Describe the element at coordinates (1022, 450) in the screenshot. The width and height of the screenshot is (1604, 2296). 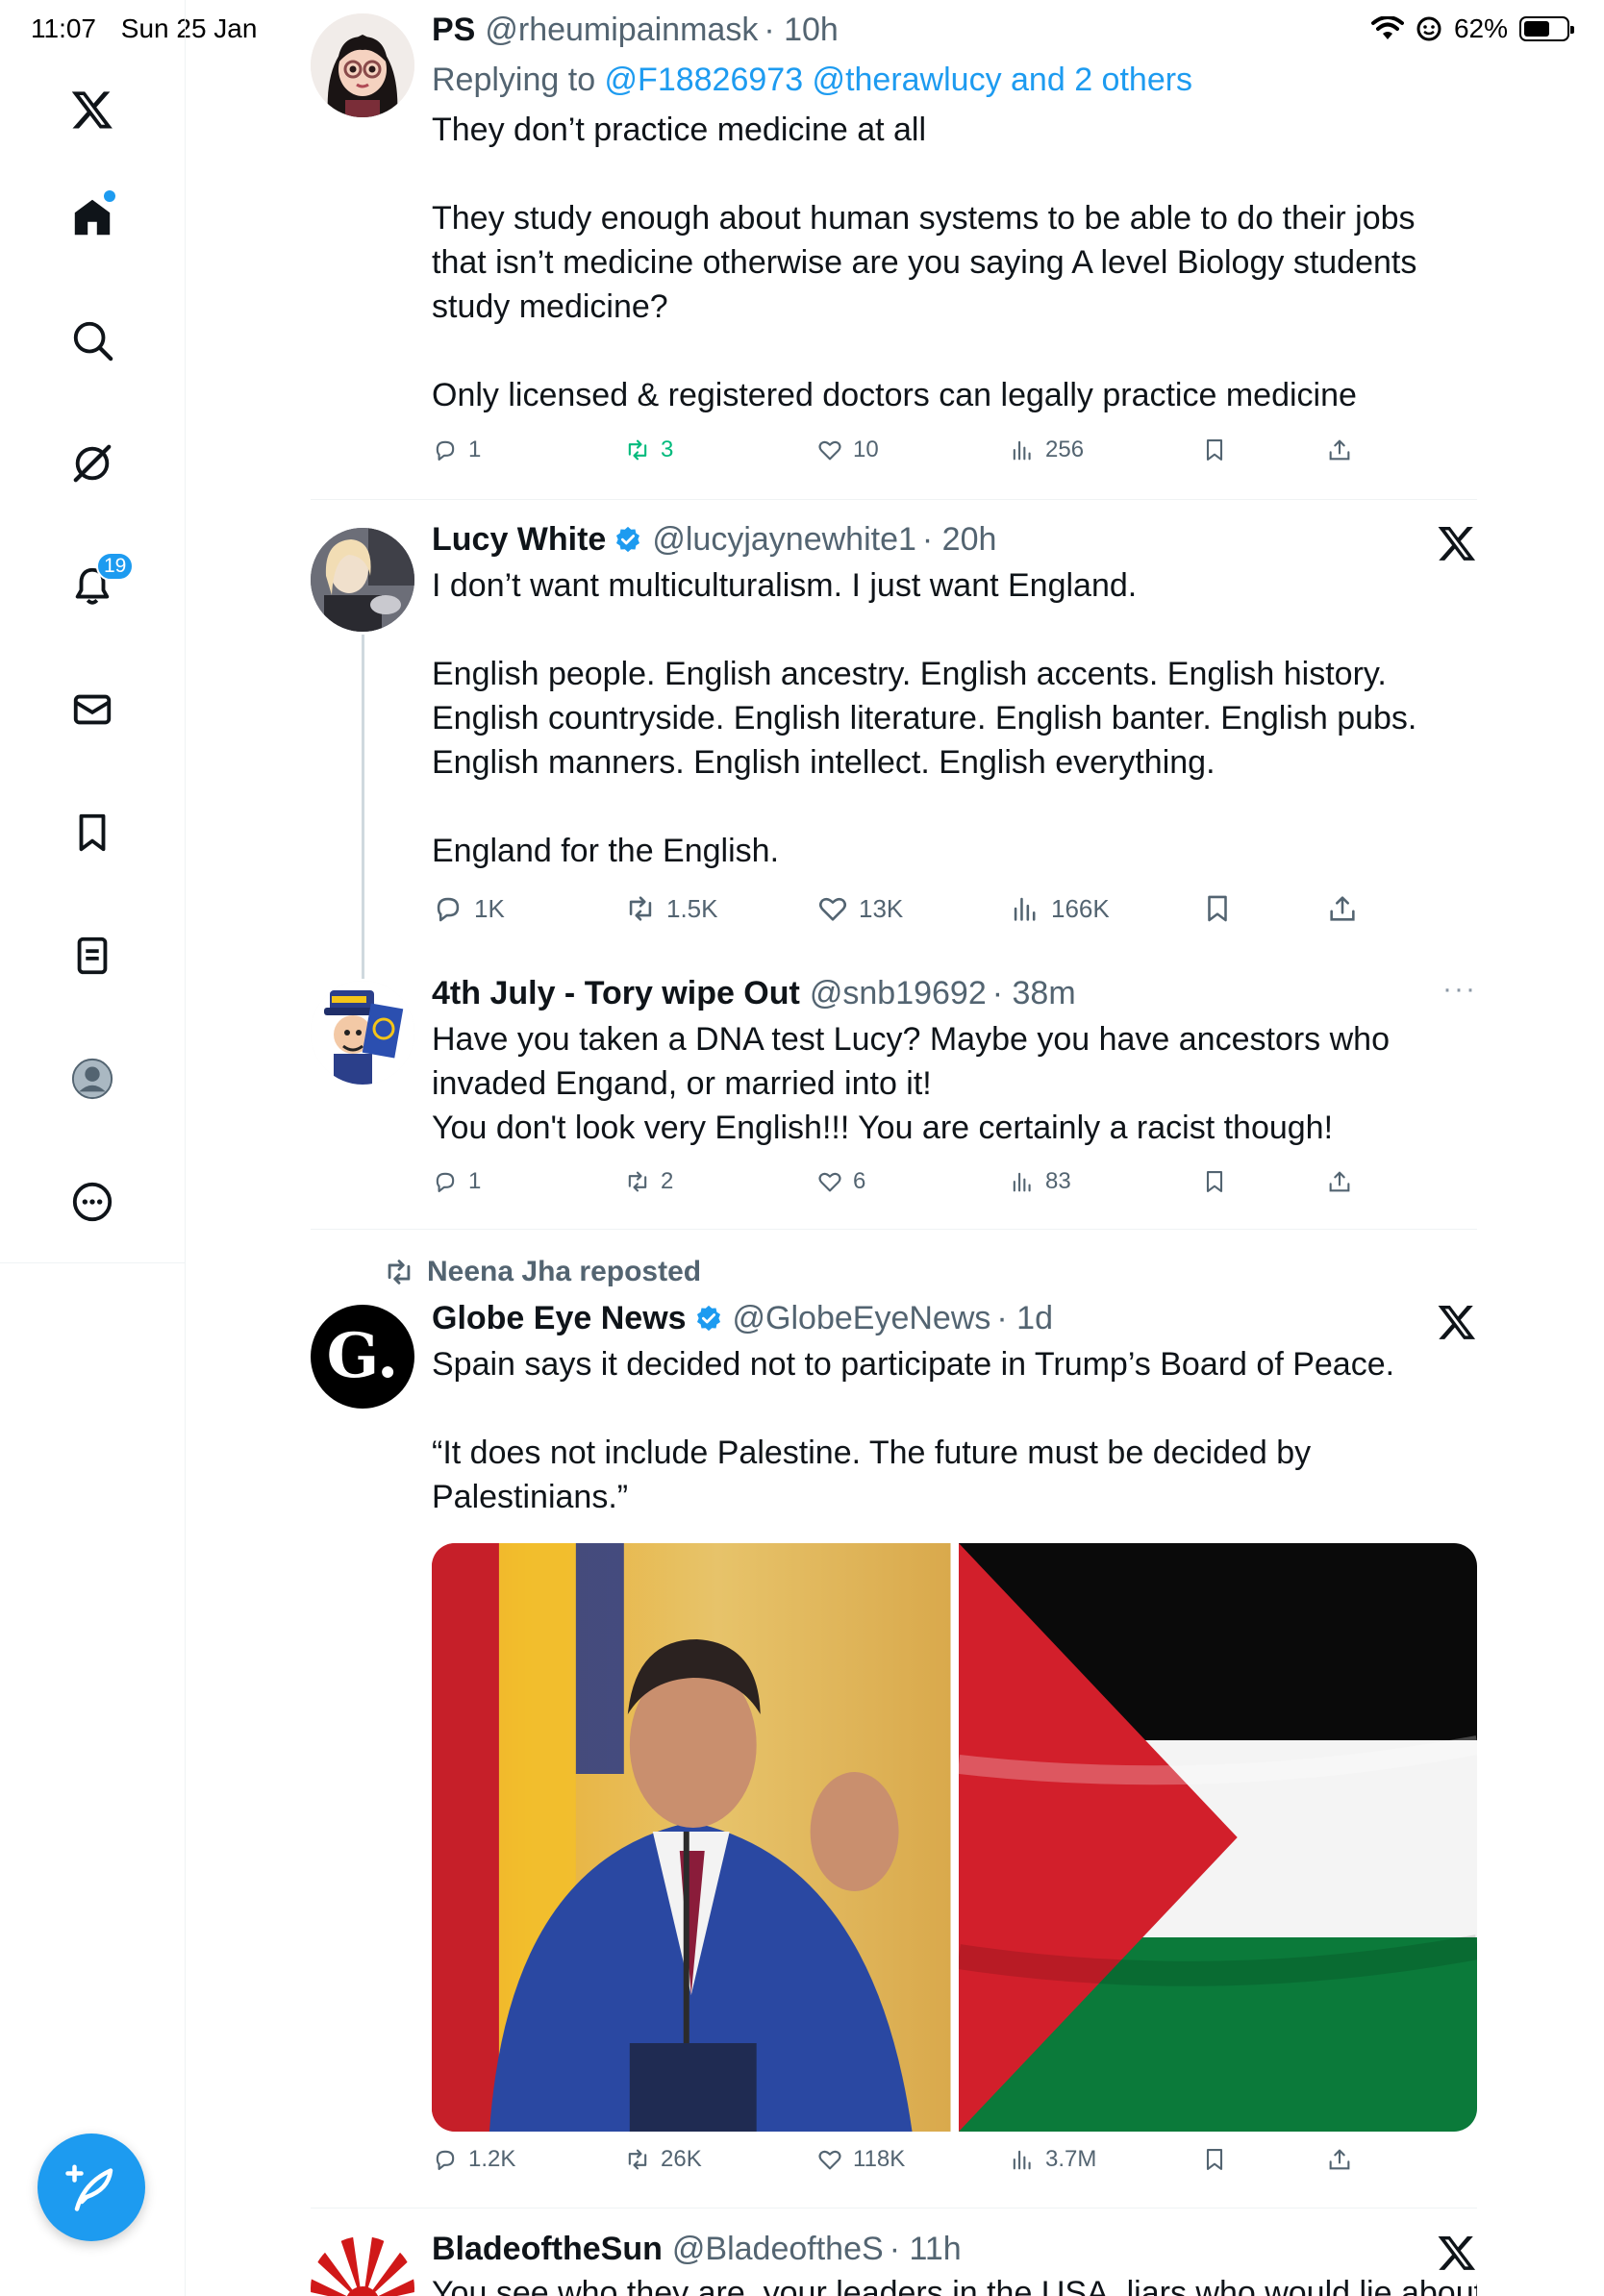
I see `views-chart-icon` at that location.